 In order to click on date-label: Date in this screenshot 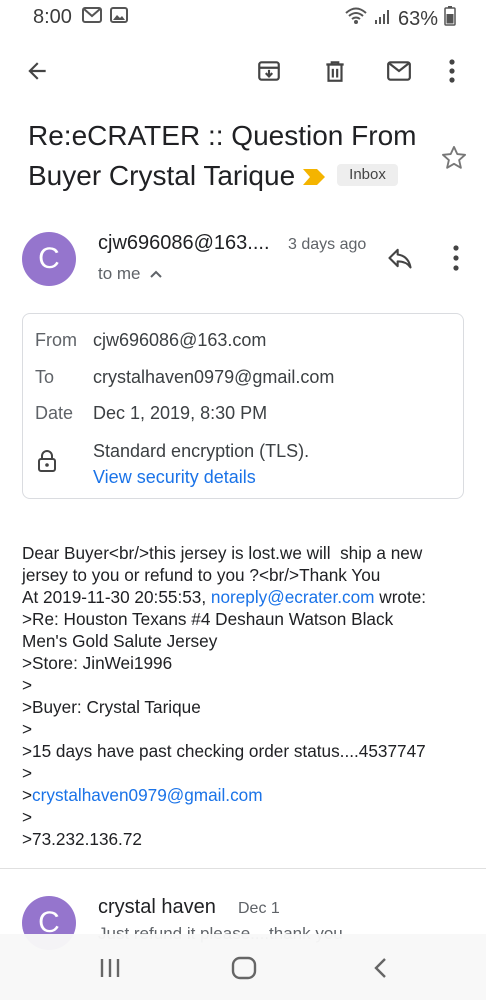, I will do `click(54, 413)`.